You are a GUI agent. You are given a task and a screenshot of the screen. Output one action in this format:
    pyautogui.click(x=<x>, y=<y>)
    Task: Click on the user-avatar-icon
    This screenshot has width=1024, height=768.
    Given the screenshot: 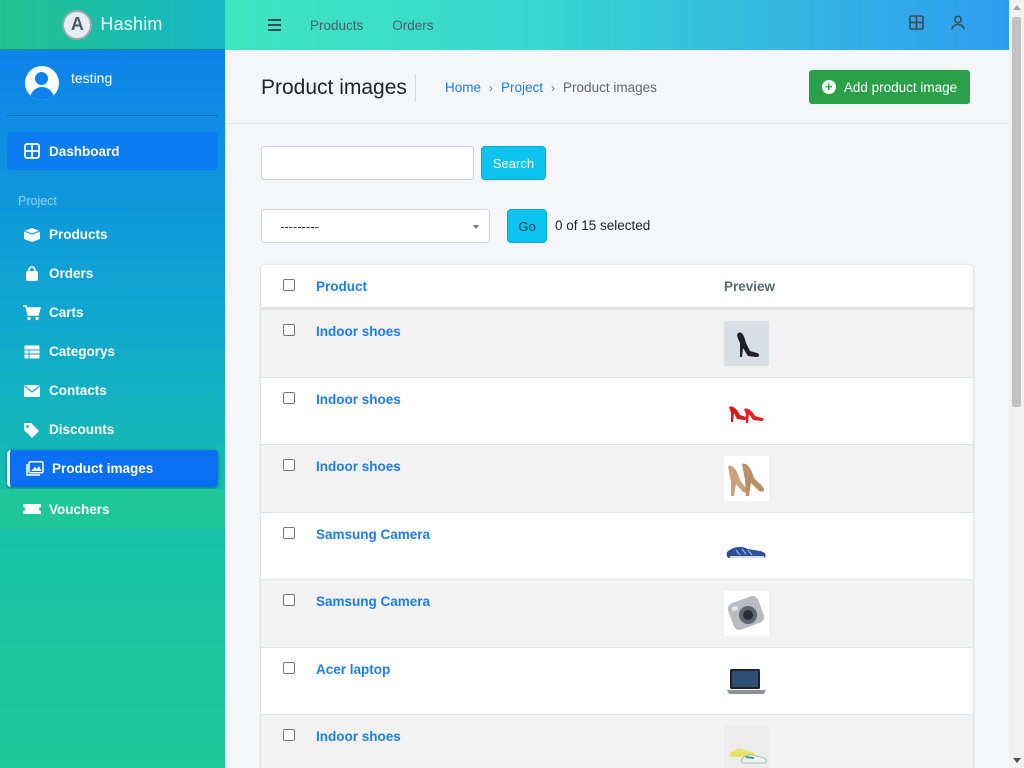 What is the action you would take?
    pyautogui.click(x=42, y=82)
    